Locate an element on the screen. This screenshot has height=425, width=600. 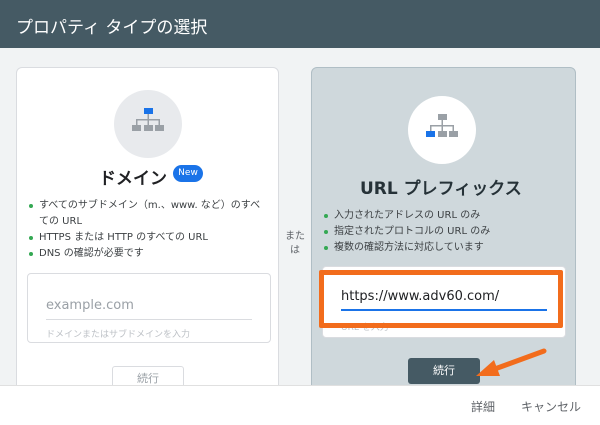
list-item: 複数の確認方法に対応しています is located at coordinates (444, 248).